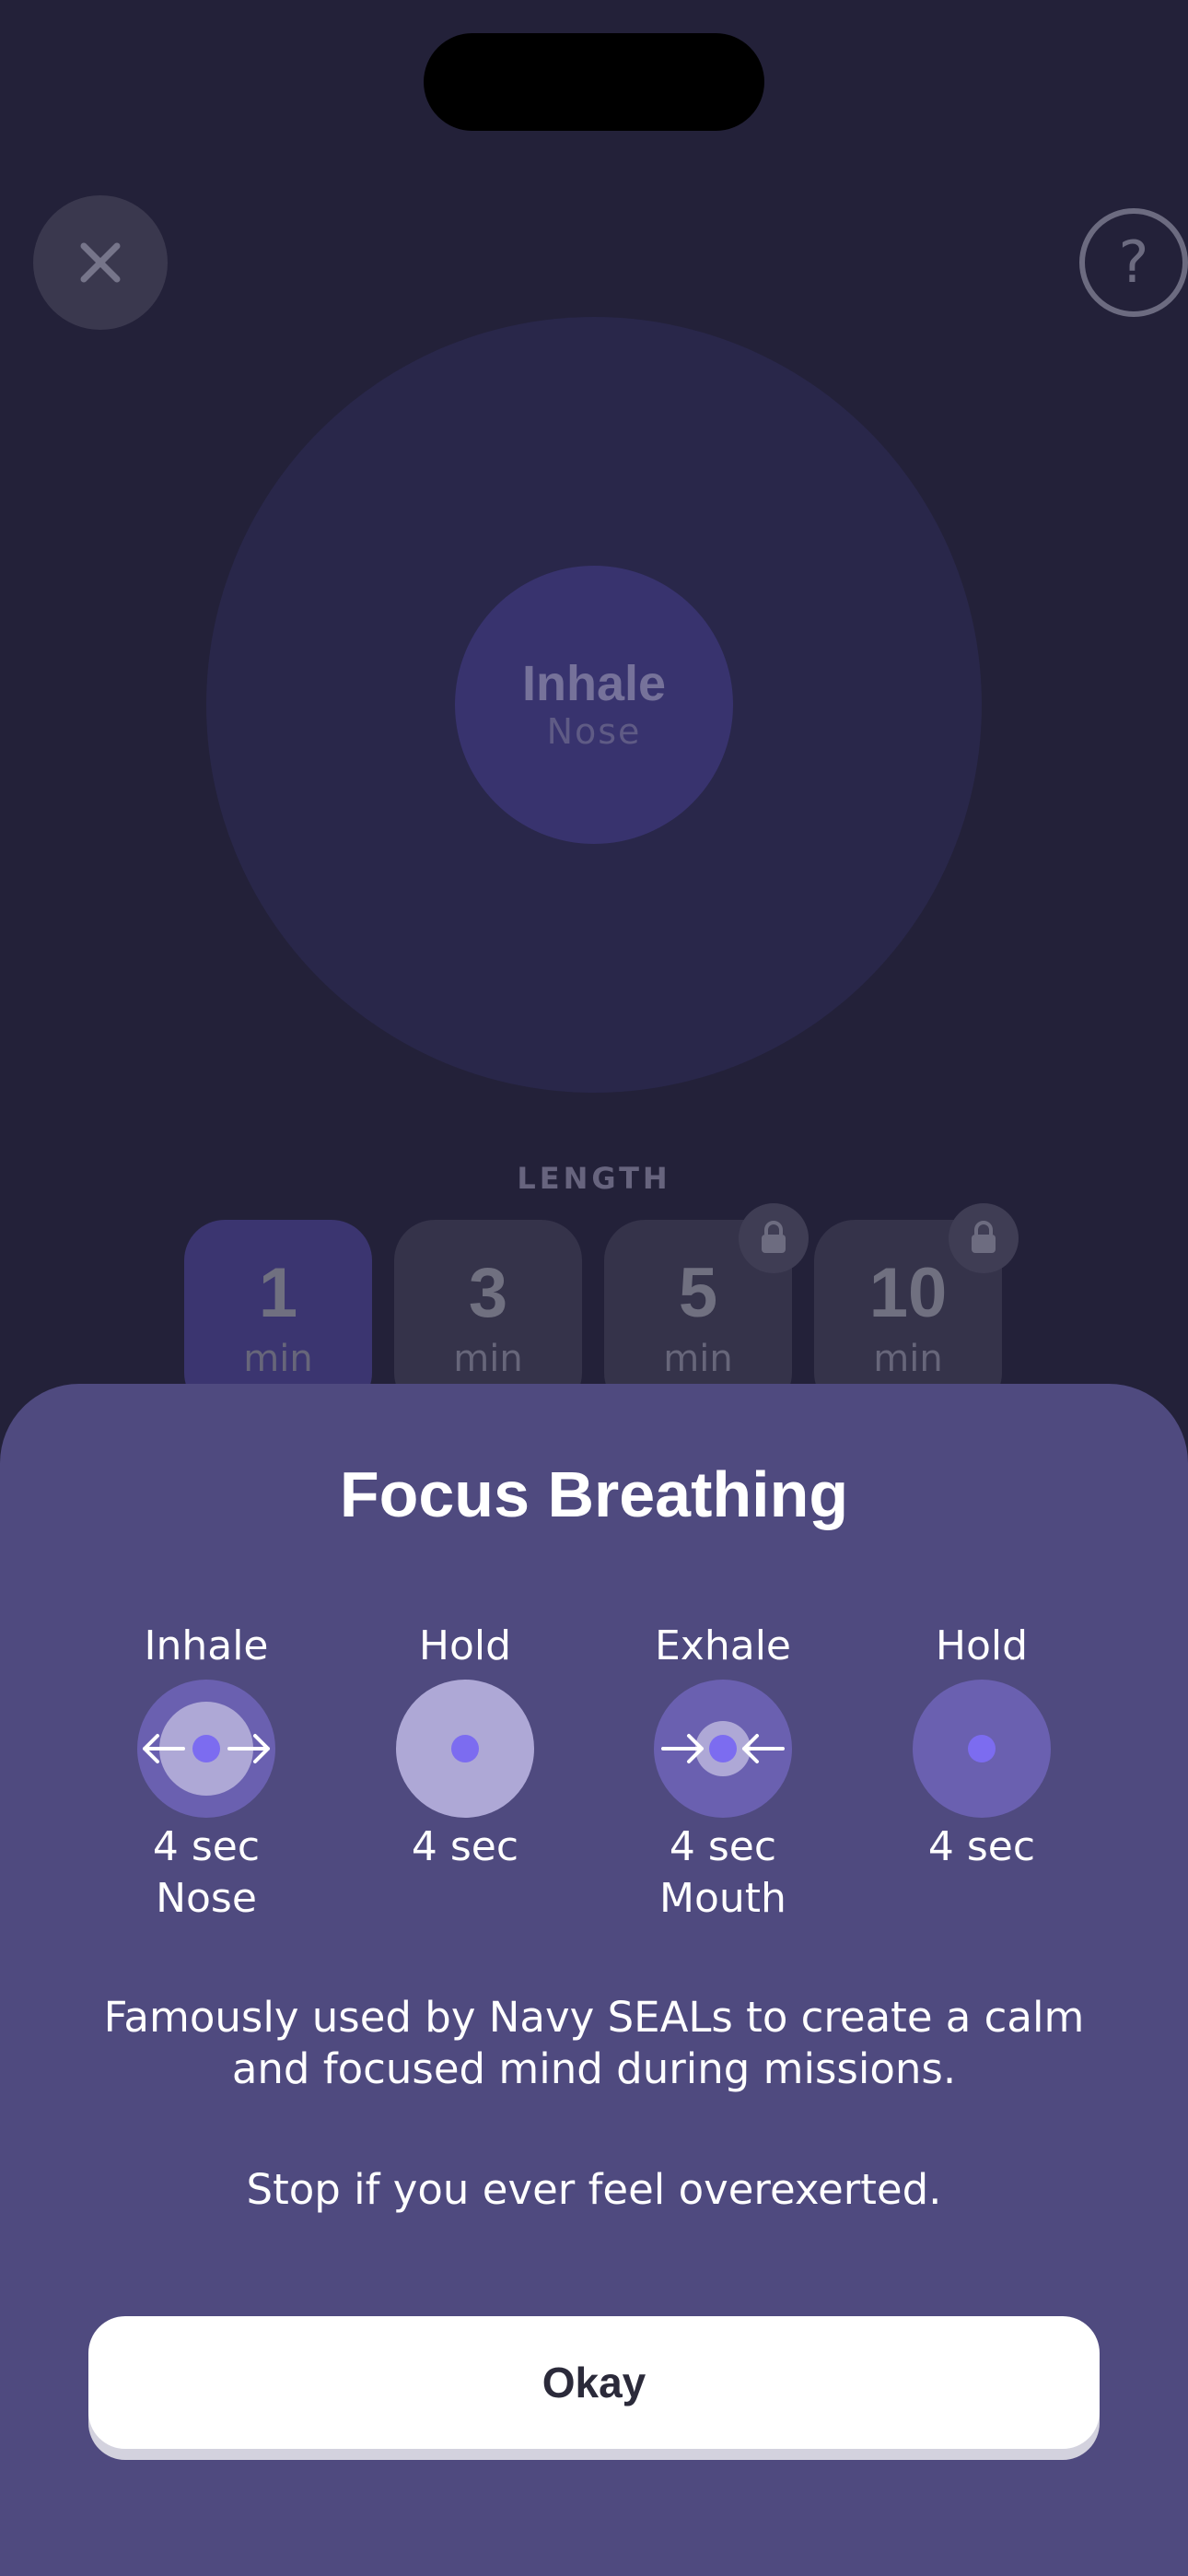 The width and height of the screenshot is (1188, 2576). Describe the element at coordinates (465, 1749) in the screenshot. I see `hold-full-icon` at that location.